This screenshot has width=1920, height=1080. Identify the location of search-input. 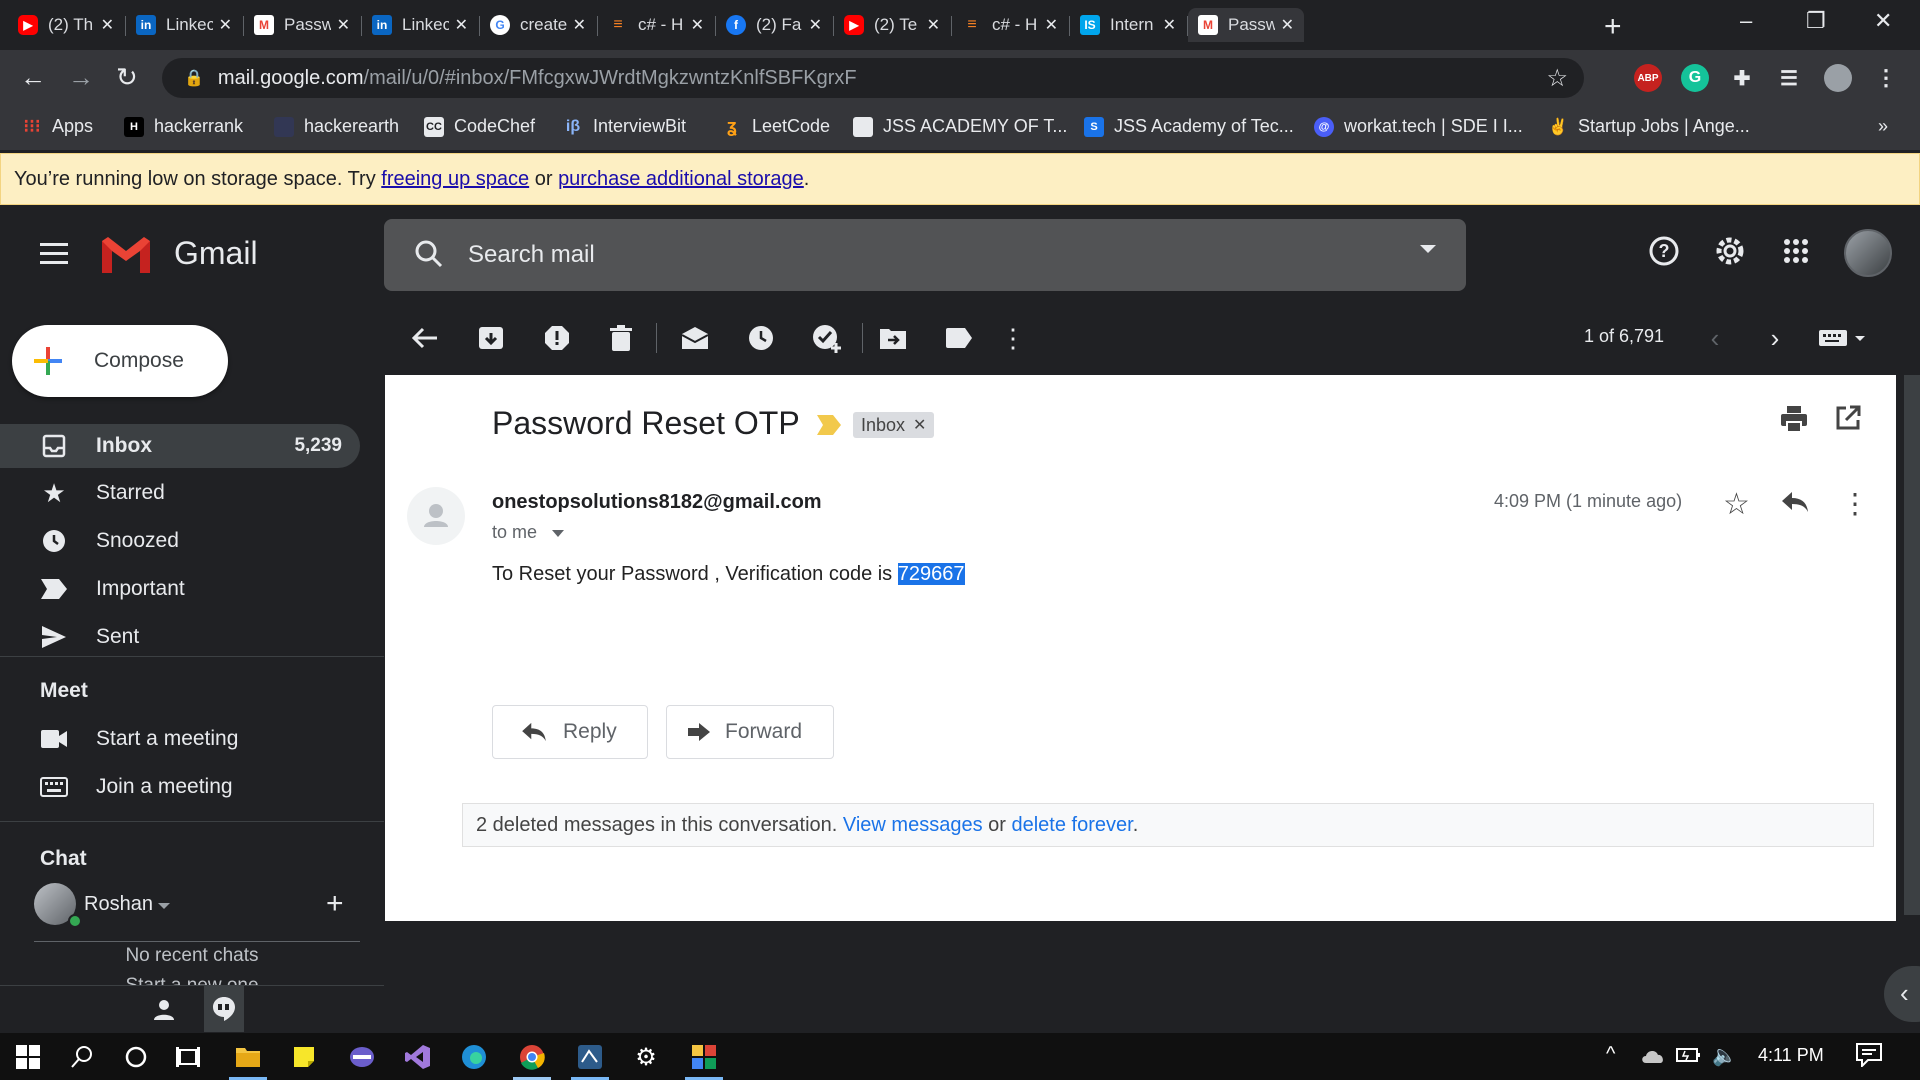
(918, 255).